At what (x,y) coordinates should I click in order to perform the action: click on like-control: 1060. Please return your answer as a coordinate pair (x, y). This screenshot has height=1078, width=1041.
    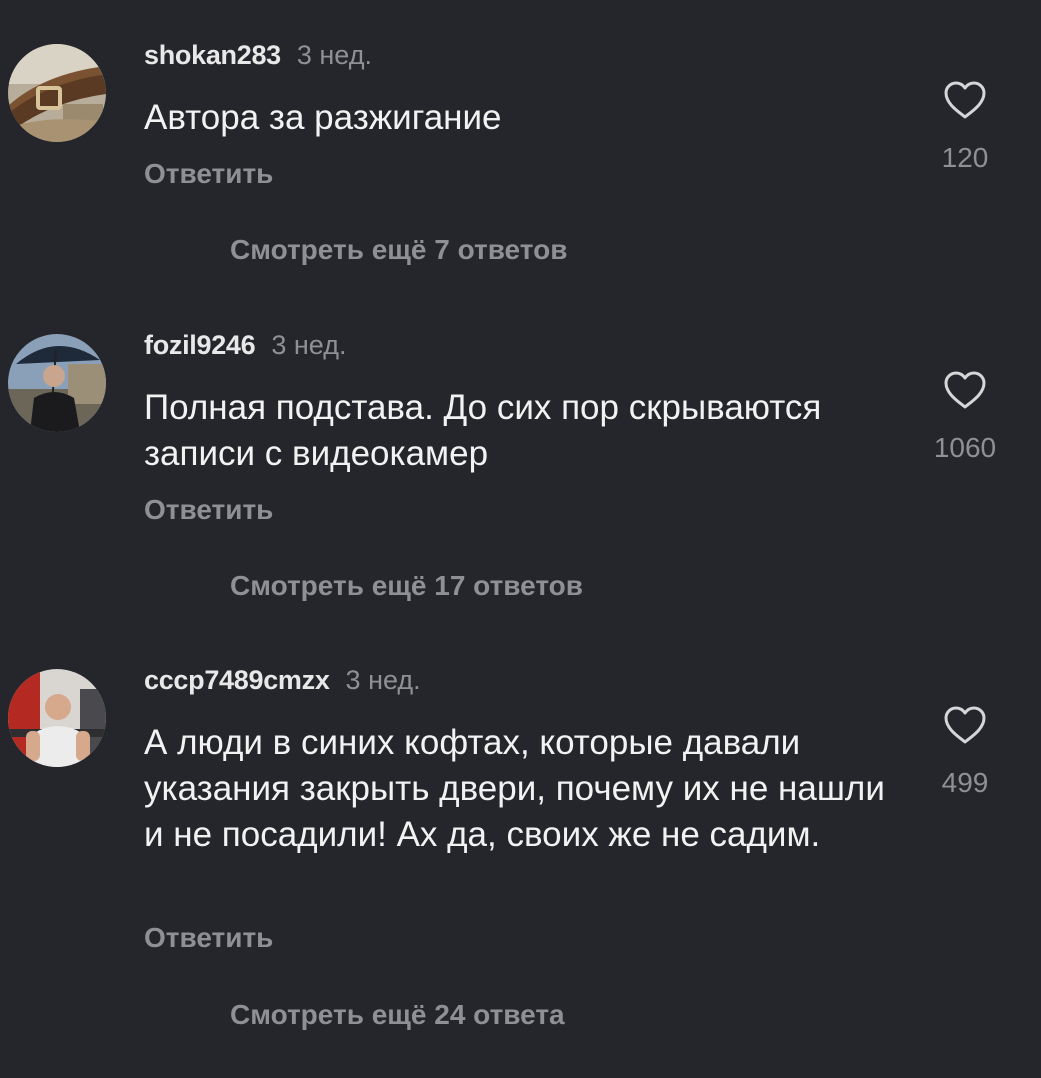
    Looking at the image, I should click on (965, 417).